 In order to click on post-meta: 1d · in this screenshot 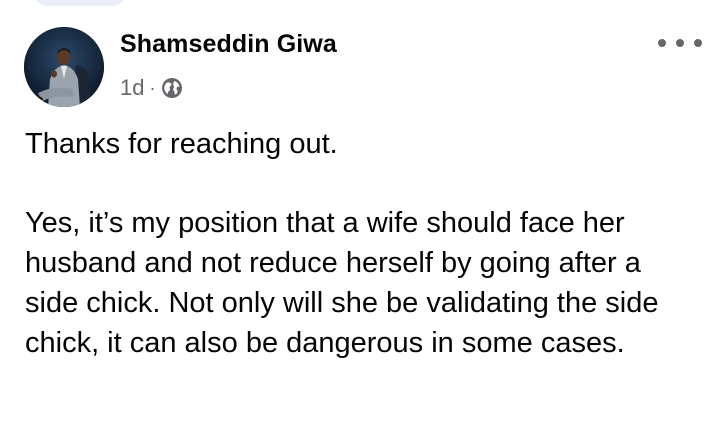, I will do `click(151, 88)`.